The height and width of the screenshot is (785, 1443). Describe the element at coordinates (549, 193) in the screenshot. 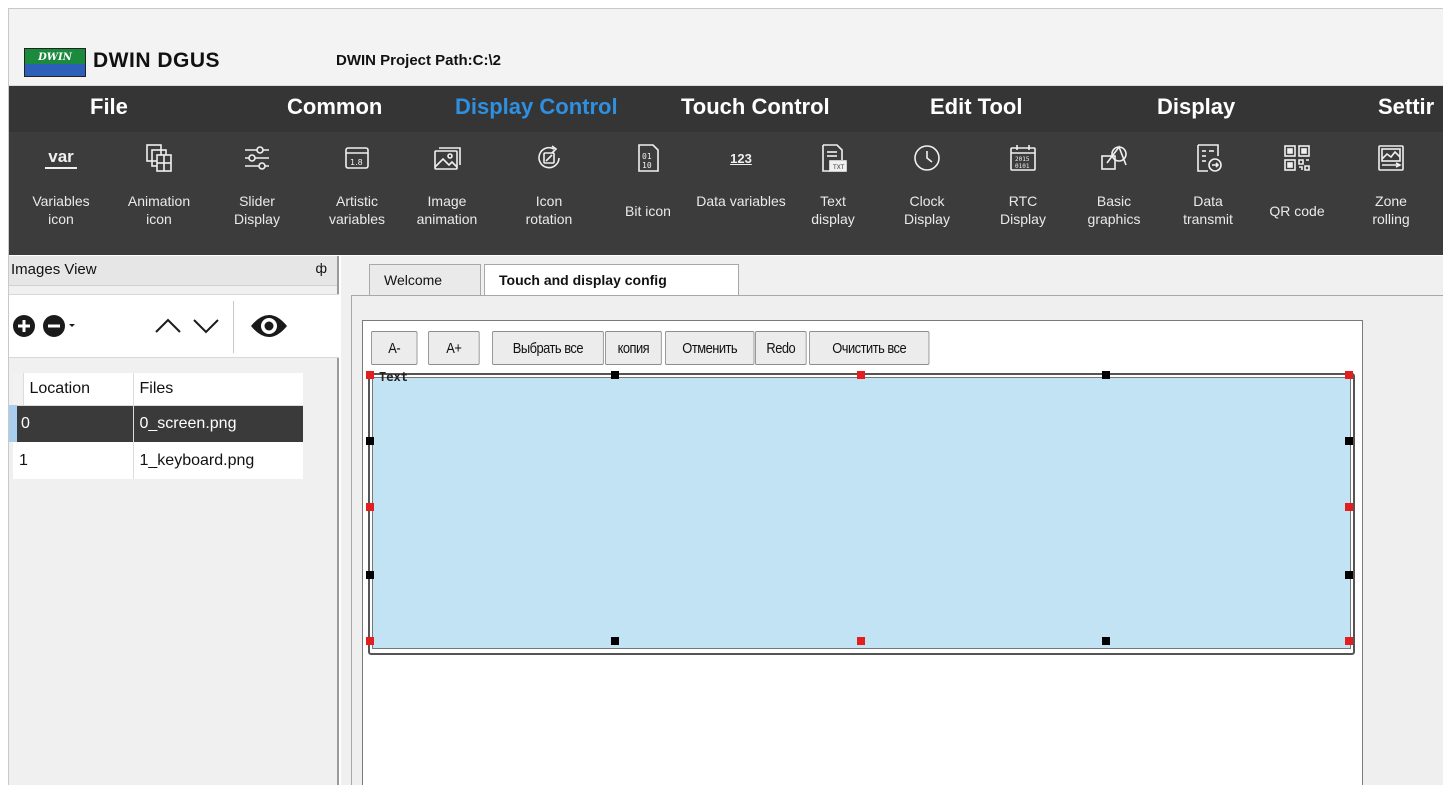

I see `tool-icon-rotation: Icon rotation` at that location.